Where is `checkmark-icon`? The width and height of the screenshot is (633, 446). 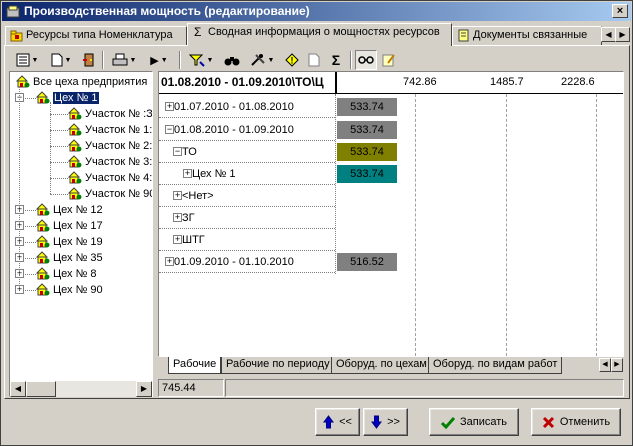 checkmark-icon is located at coordinates (447, 422).